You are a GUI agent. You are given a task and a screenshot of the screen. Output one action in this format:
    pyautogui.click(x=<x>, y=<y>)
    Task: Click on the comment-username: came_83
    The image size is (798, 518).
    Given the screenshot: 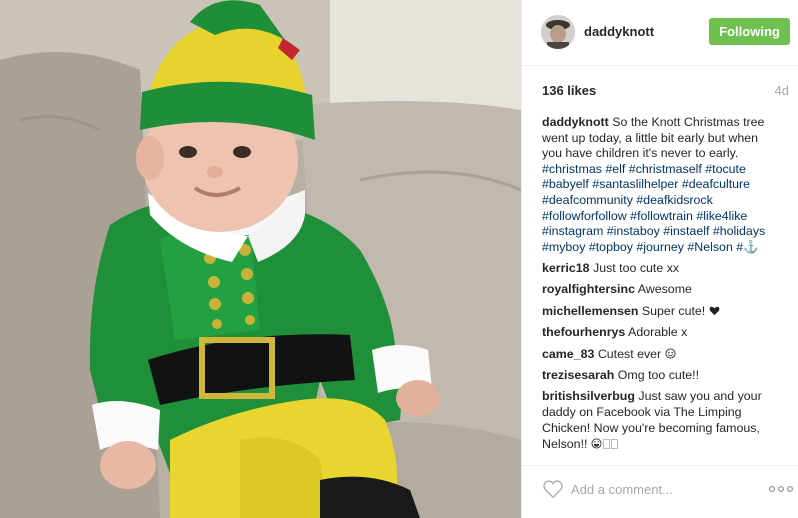 What is the action you would take?
    pyautogui.click(x=568, y=354)
    